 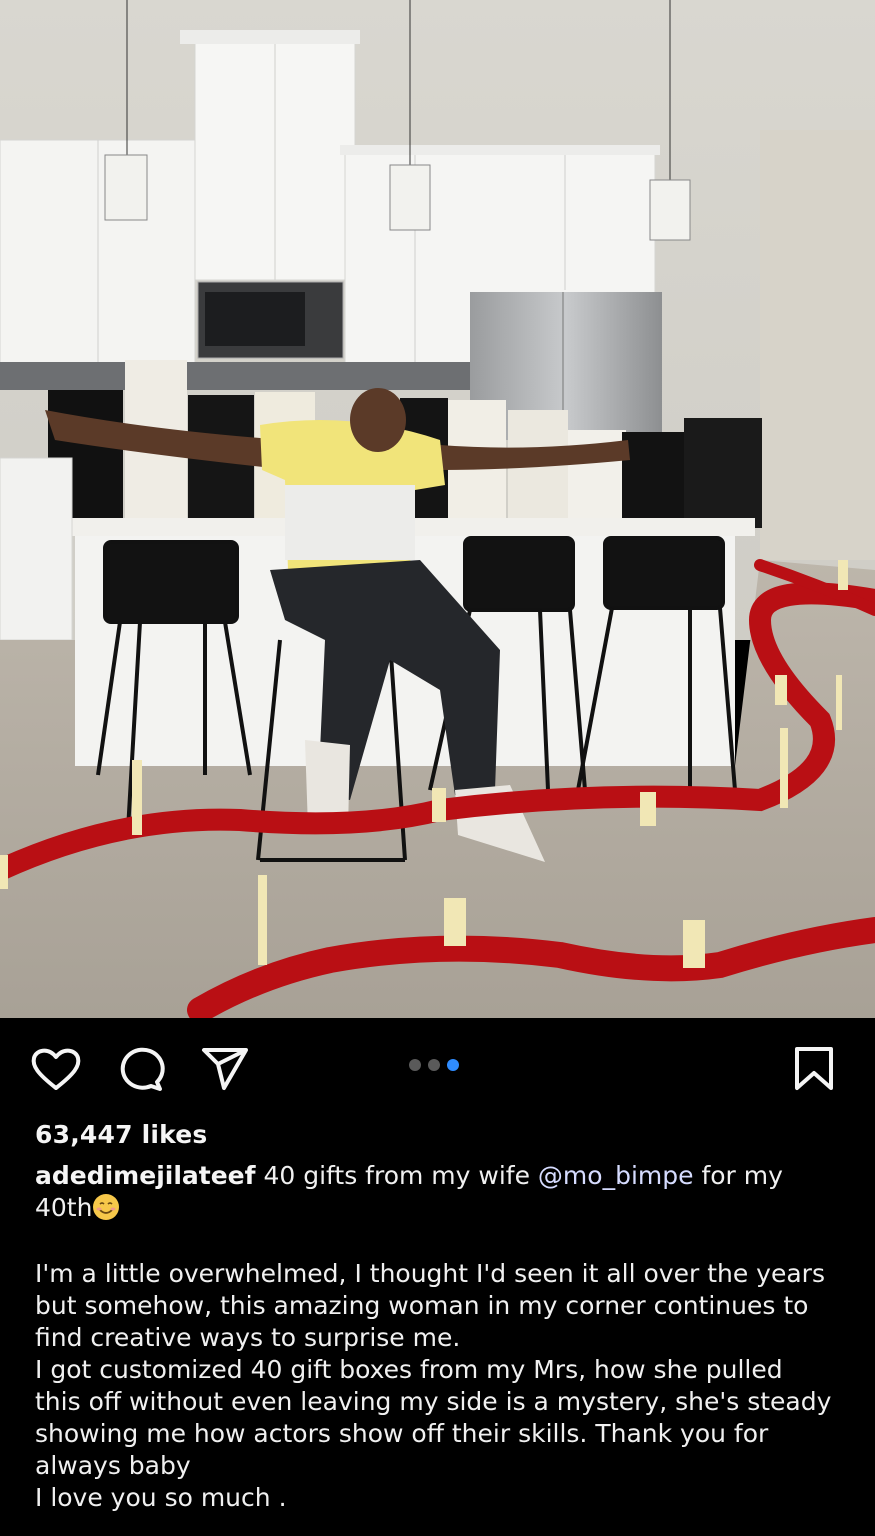 I want to click on caption-mention: @mo_bimpe, so click(x=616, y=1175).